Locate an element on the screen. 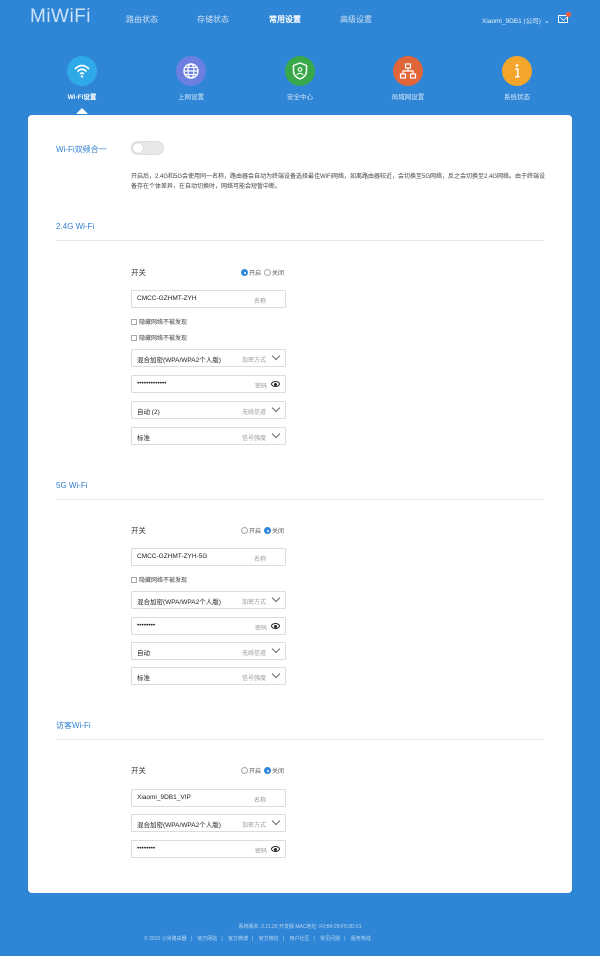  nav-advanced-settings: 高级设置 is located at coordinates (356, 19).